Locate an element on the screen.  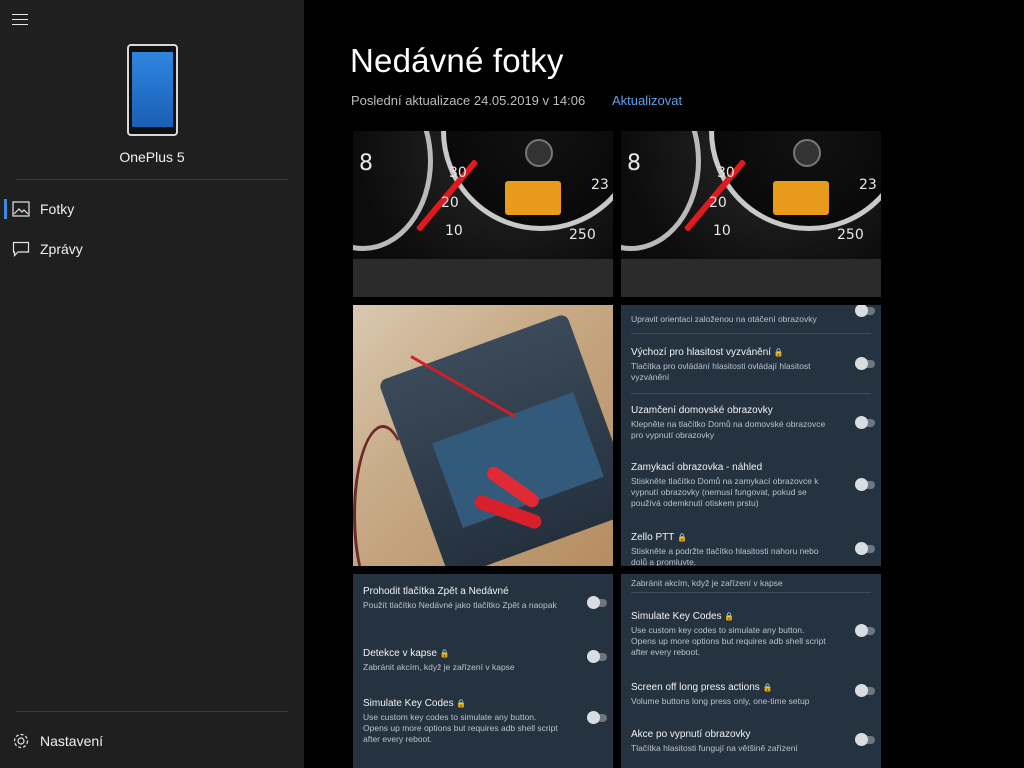
settings-label: Nastavení is located at coordinates (72, 741).